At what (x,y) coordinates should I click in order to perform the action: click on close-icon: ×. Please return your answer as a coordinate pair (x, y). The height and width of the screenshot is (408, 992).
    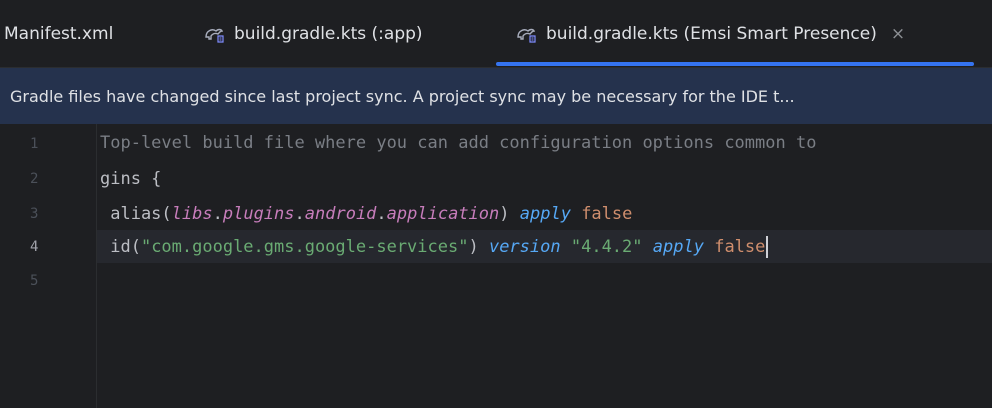
    Looking at the image, I should click on (898, 34).